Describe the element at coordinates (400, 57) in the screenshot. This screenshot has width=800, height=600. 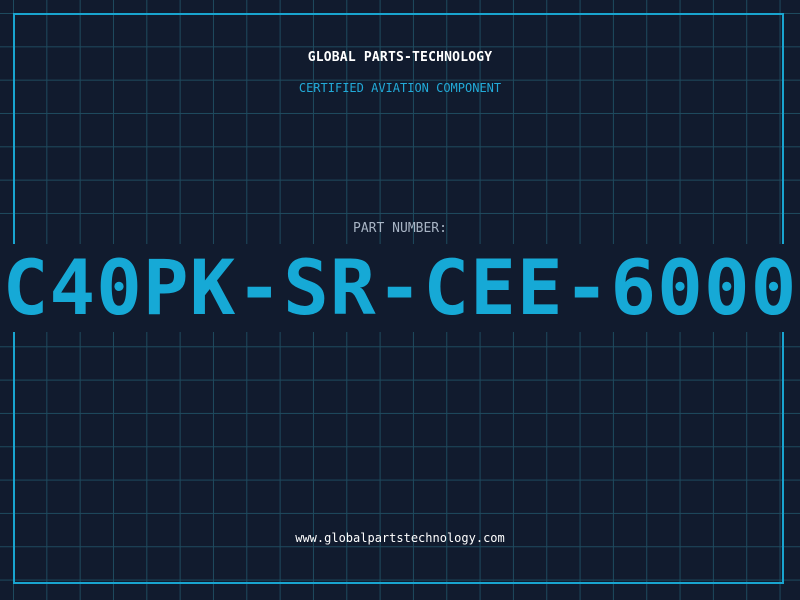
I see `company-title: GLOBAL PARTS-TECHNOLOGY` at that location.